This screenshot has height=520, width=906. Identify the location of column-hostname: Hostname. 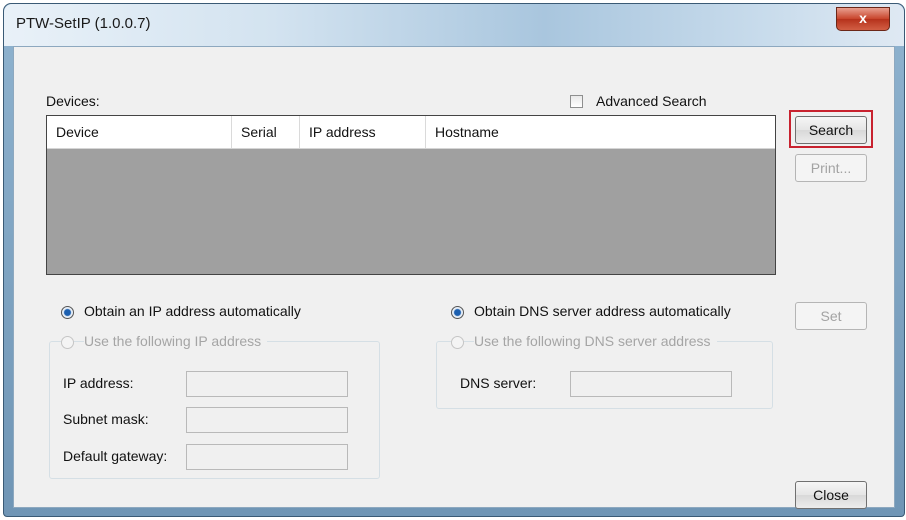
(600, 132).